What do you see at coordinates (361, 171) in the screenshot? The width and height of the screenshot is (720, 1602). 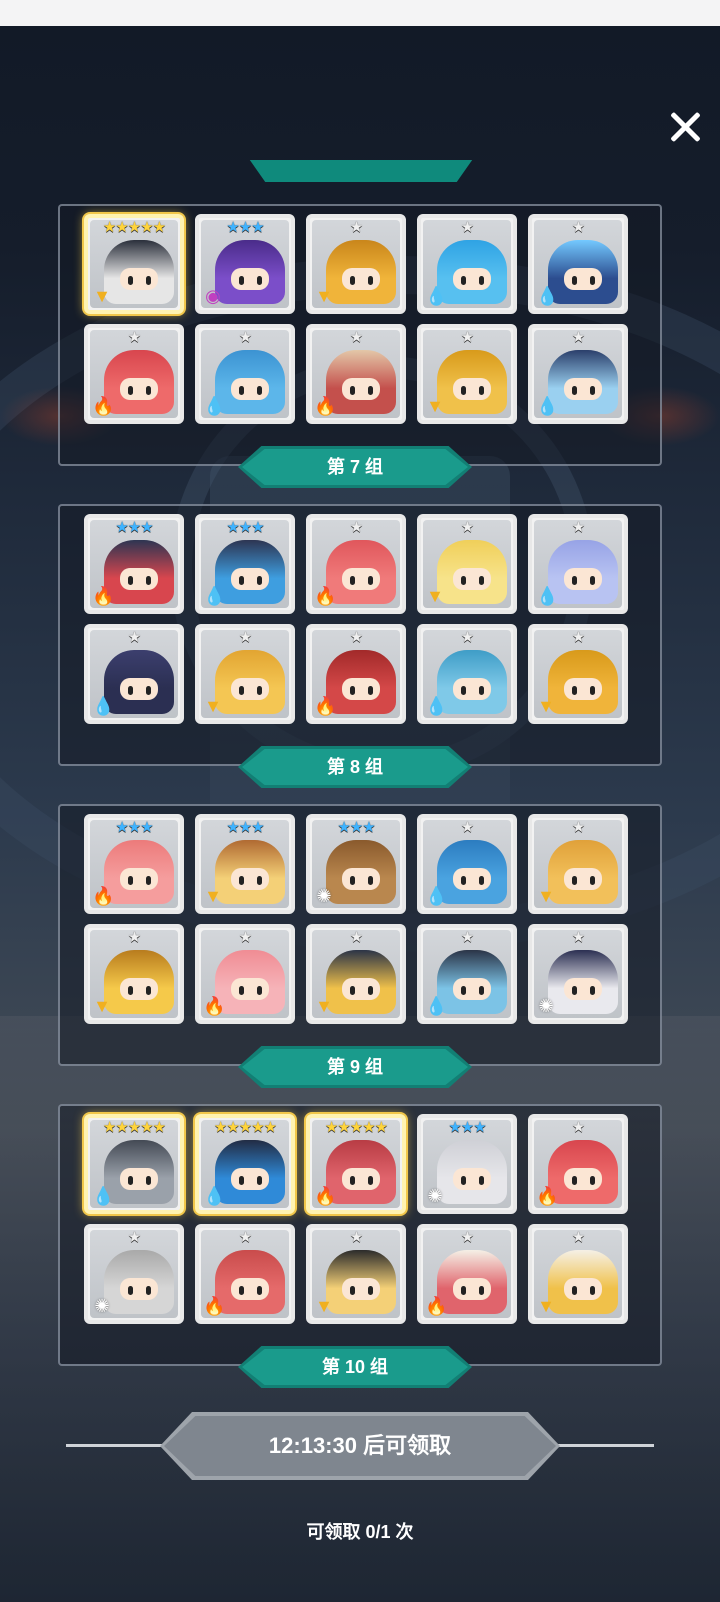 I see `previous-group-ribbon` at bounding box center [361, 171].